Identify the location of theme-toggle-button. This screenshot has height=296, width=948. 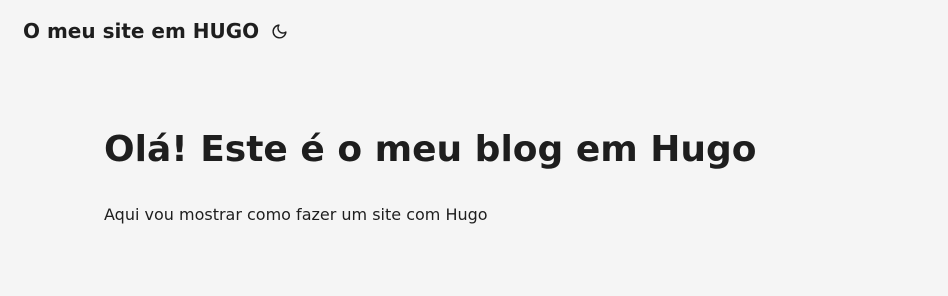
(279, 31).